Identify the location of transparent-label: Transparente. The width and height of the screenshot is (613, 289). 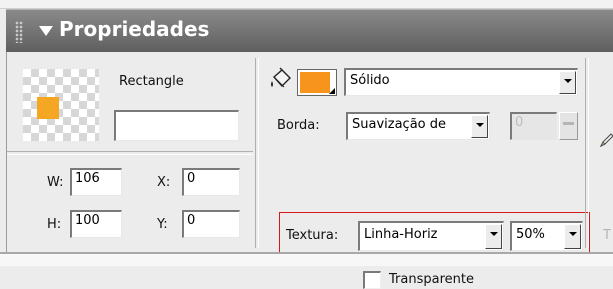
(431, 279).